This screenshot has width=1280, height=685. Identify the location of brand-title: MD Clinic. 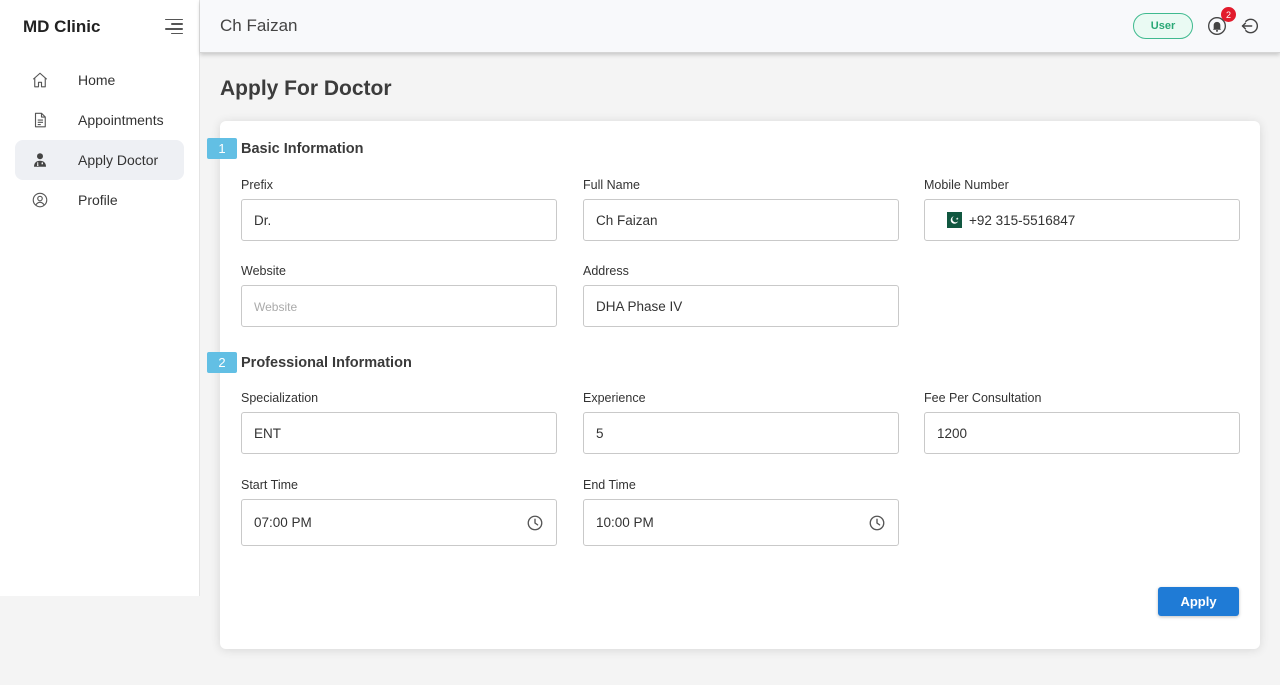
(62, 26).